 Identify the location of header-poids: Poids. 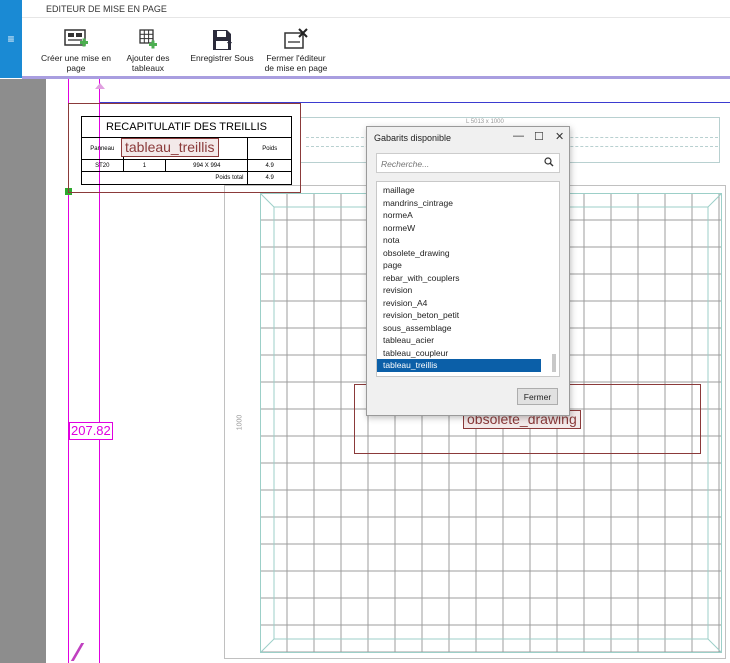
(270, 148).